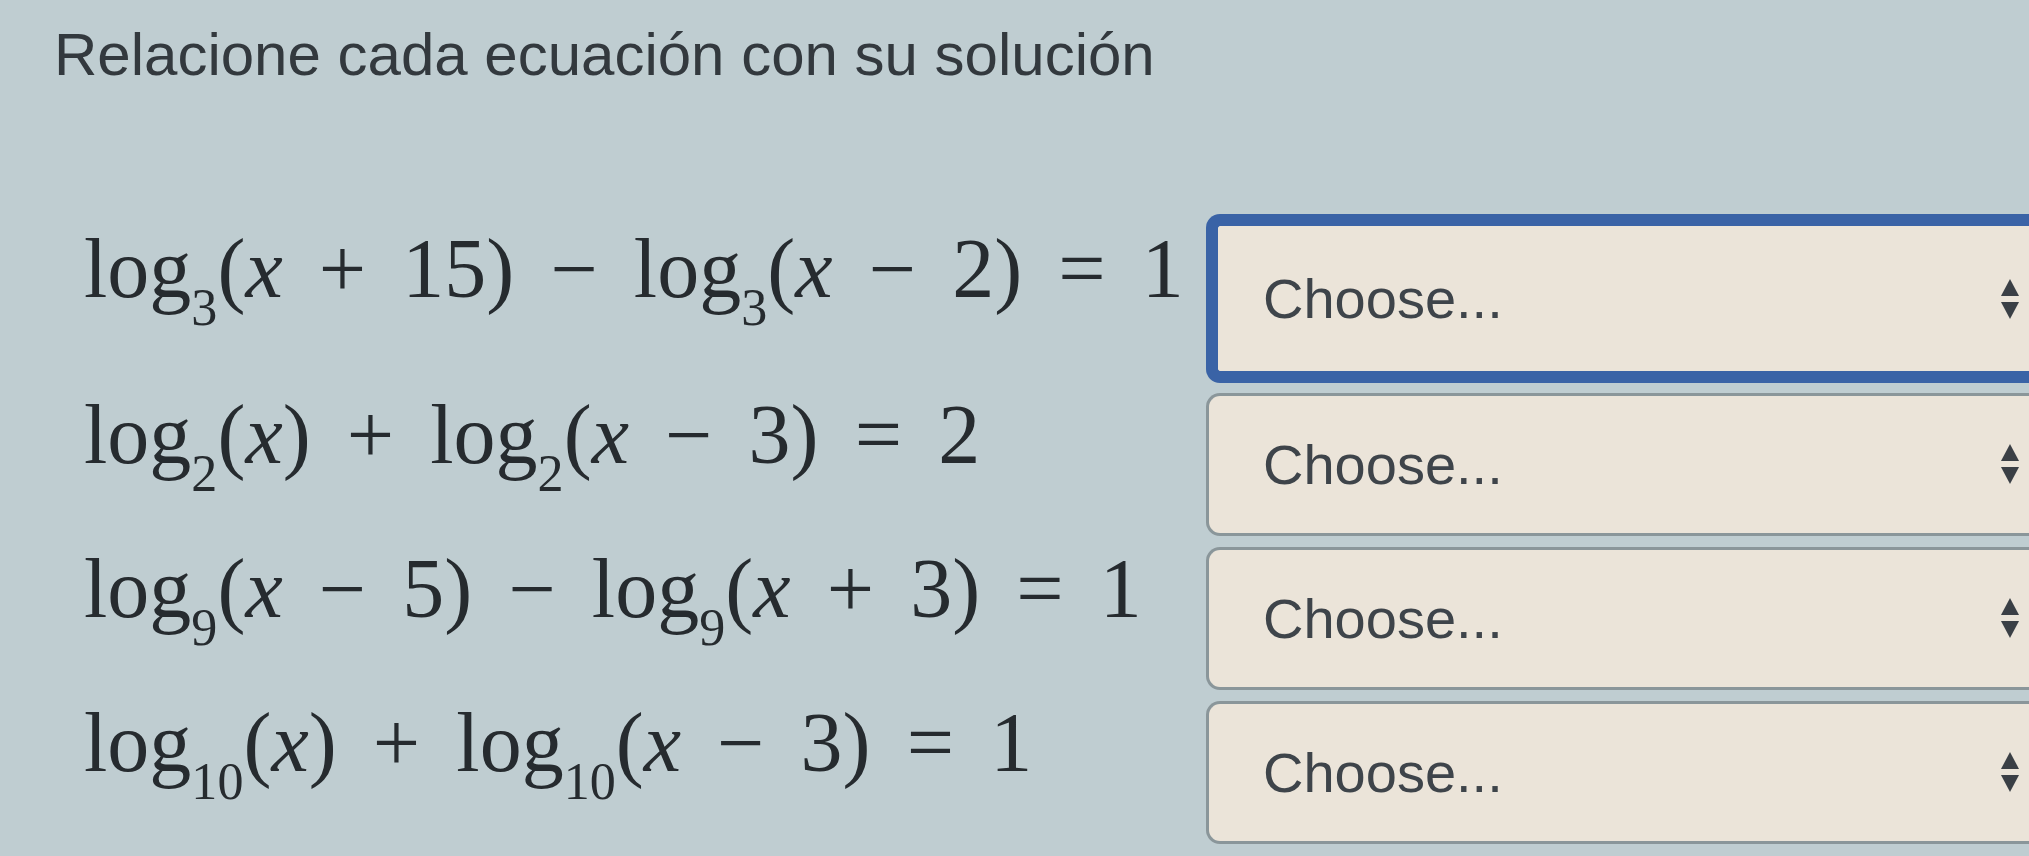 This screenshot has width=2029, height=856. Describe the element at coordinates (613, 596) in the screenshot. I see `equation-text: log$_{9}$(x − 5) − log$_{9}$(x + 3) = 1` at that location.